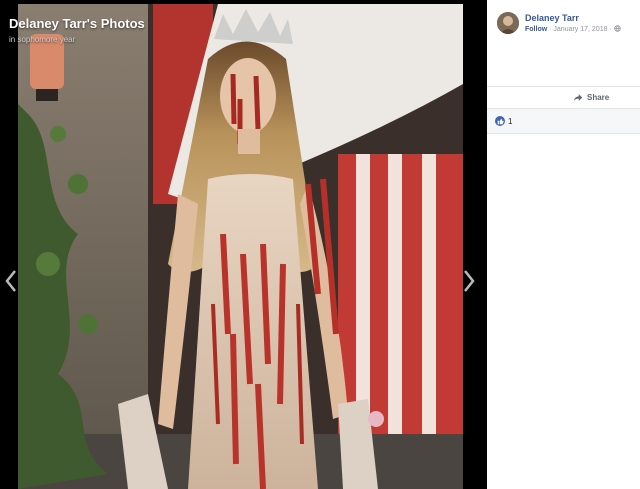 This screenshot has width=640, height=489. I want to click on like-icon, so click(500, 121).